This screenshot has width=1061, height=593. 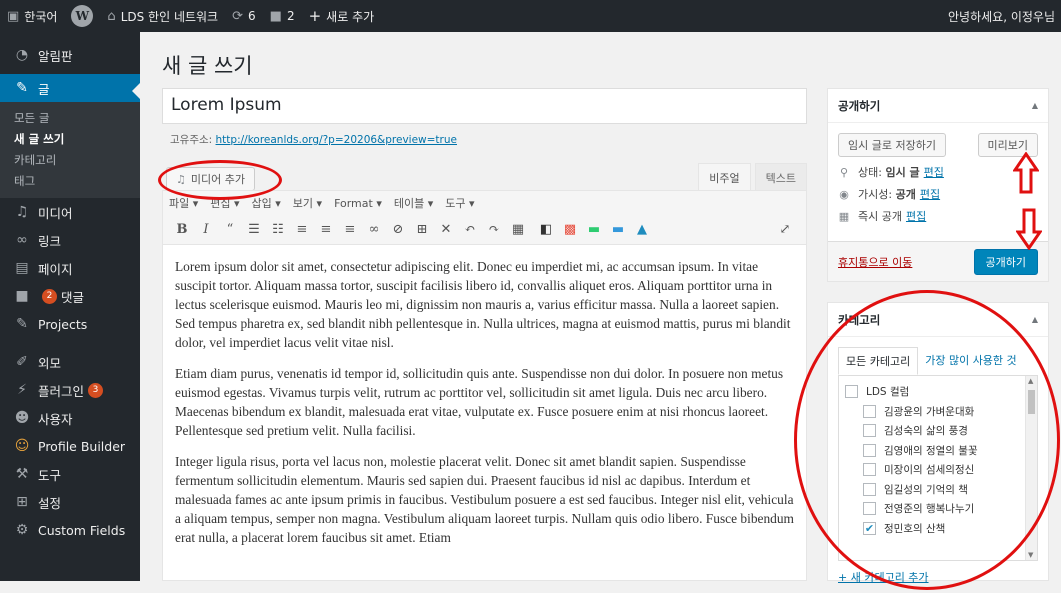 I want to click on keyboard-icon: ▦, so click(x=518, y=229).